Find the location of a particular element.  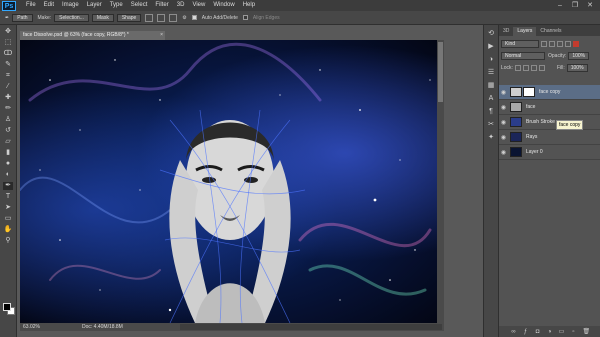

make-mask-button: Mask is located at coordinates (102, 17).